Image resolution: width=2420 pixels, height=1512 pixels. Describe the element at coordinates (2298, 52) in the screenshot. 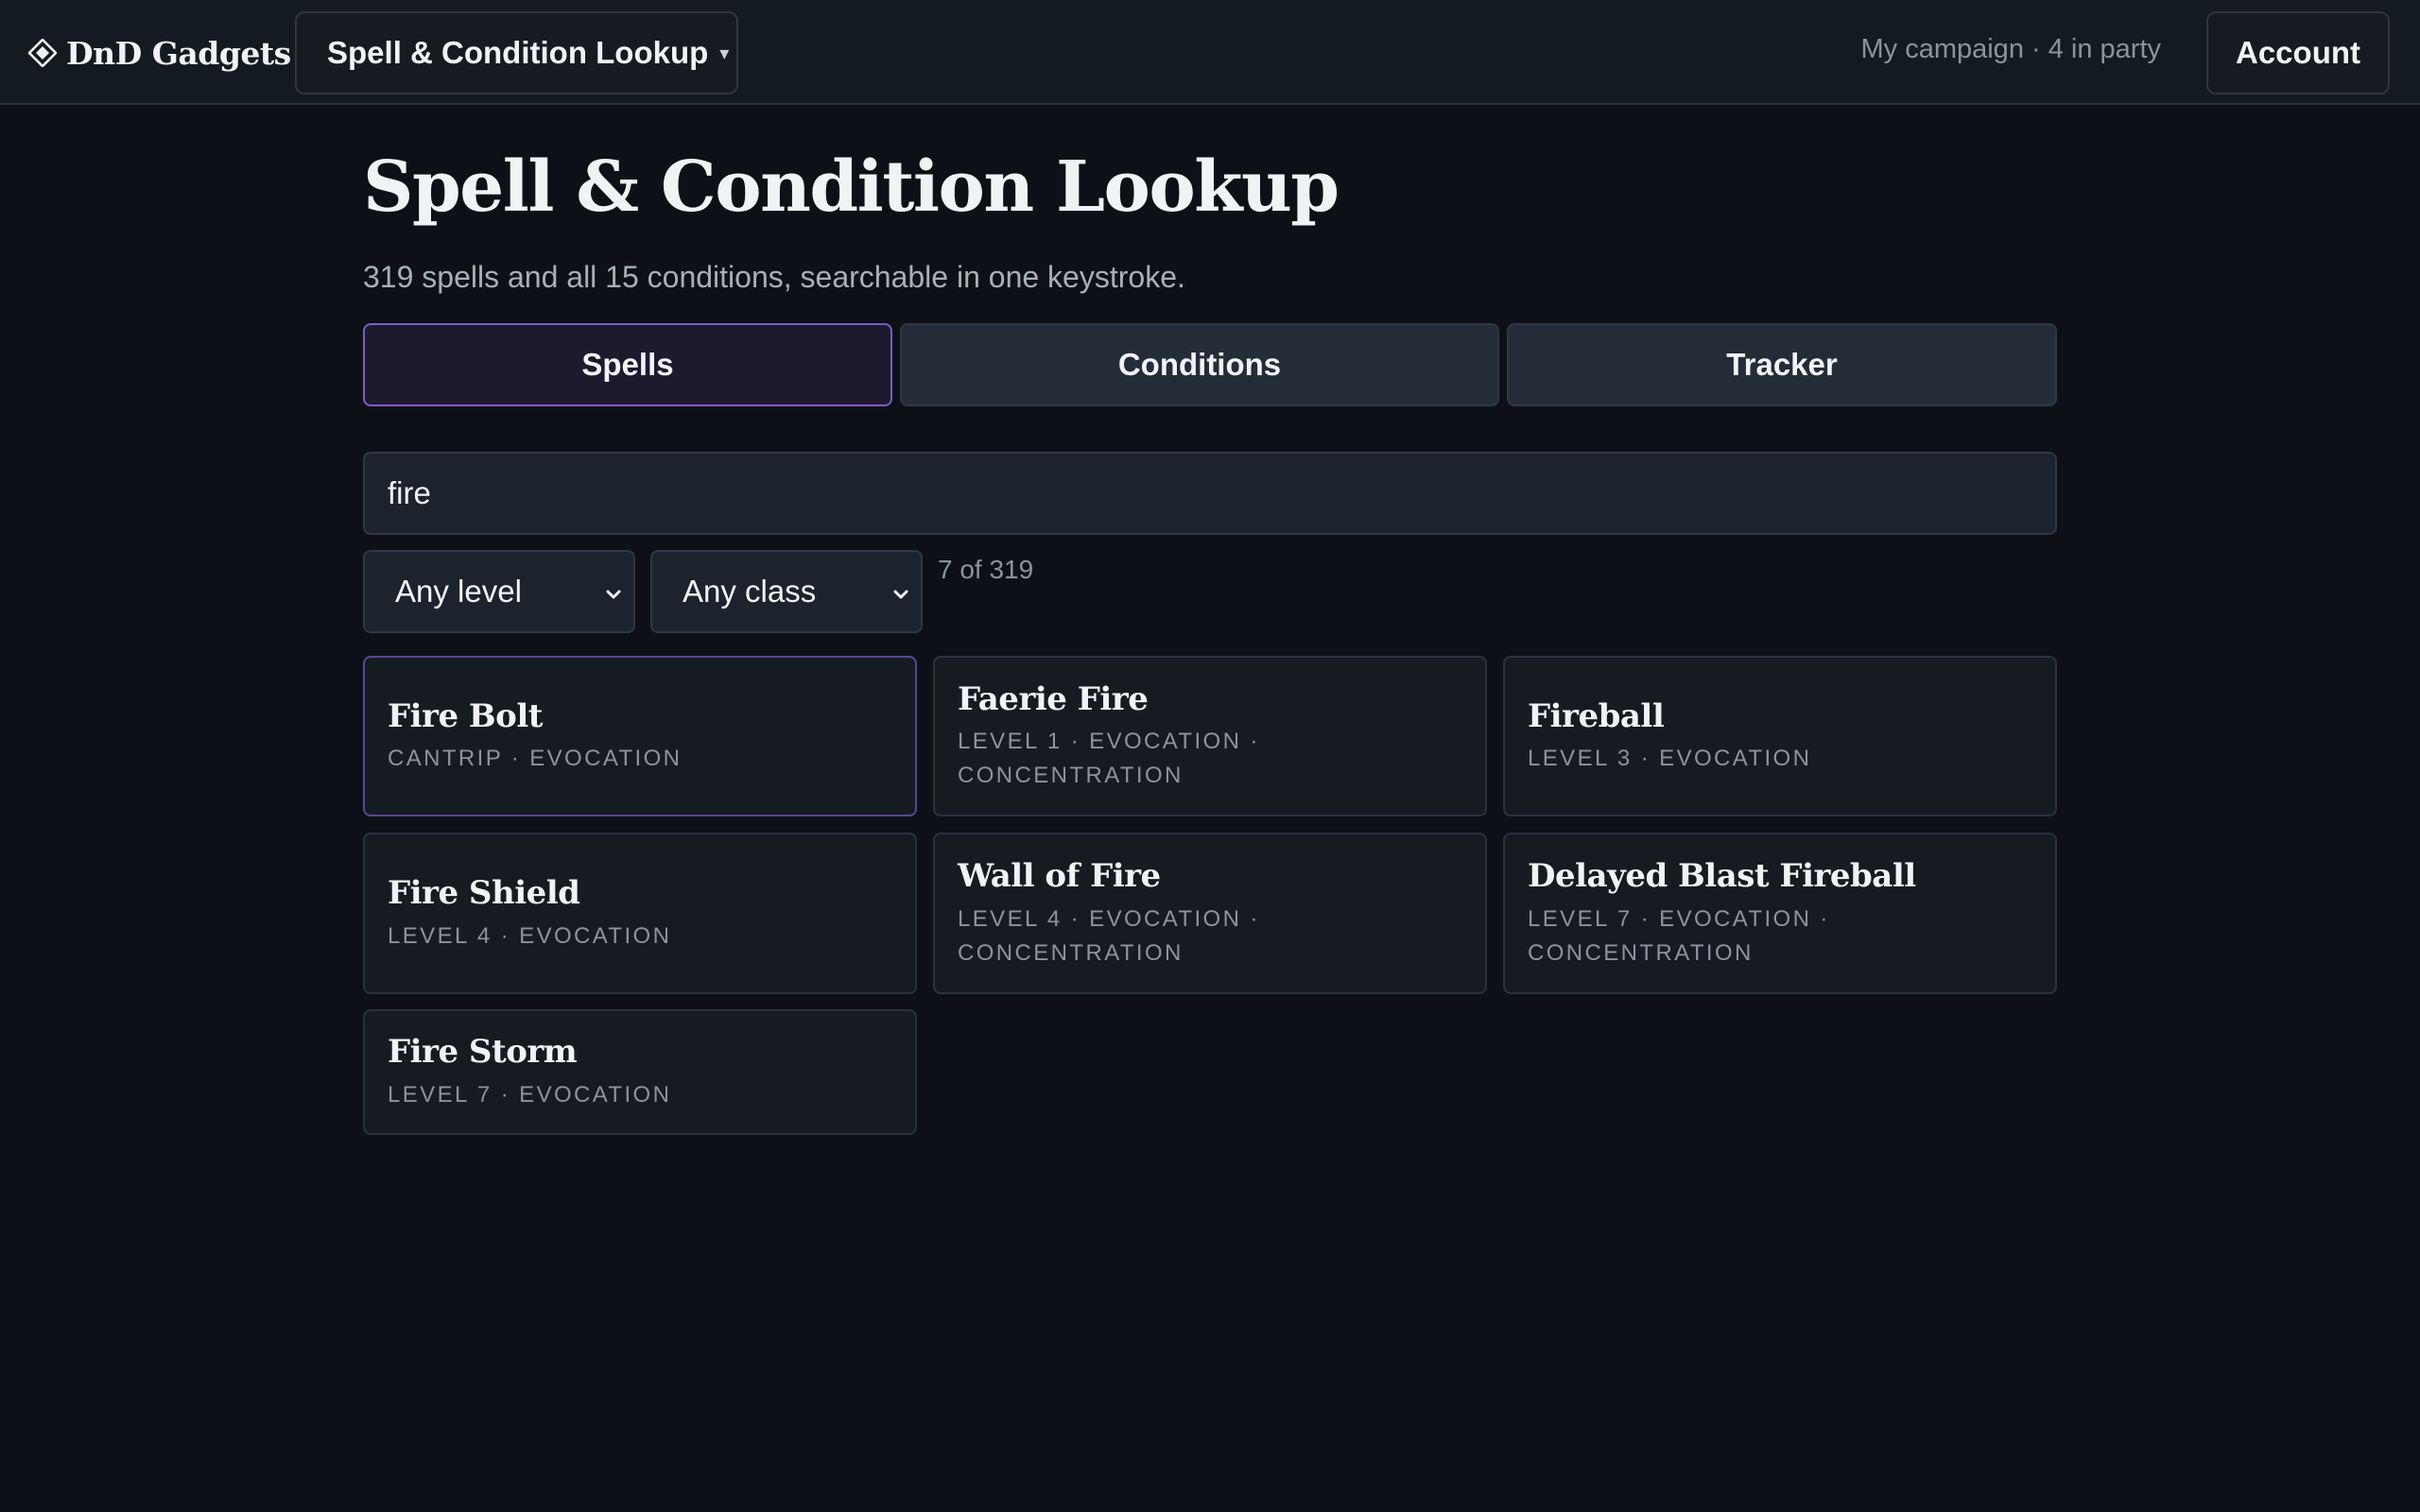

I see `account-button: Account` at that location.